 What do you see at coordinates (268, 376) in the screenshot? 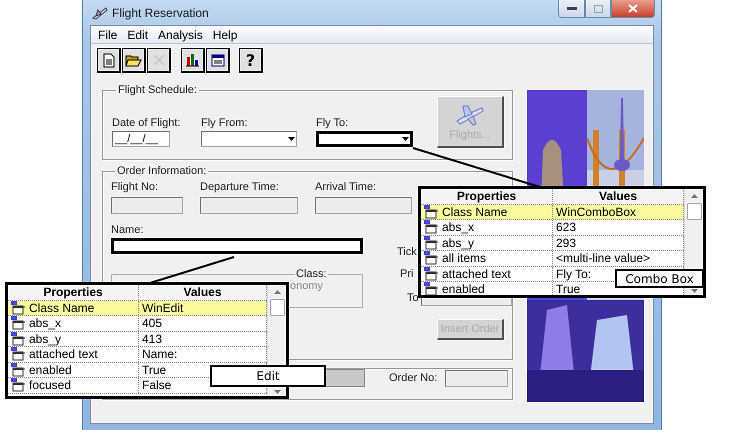
I see `callout-tooltip: Edit` at bounding box center [268, 376].